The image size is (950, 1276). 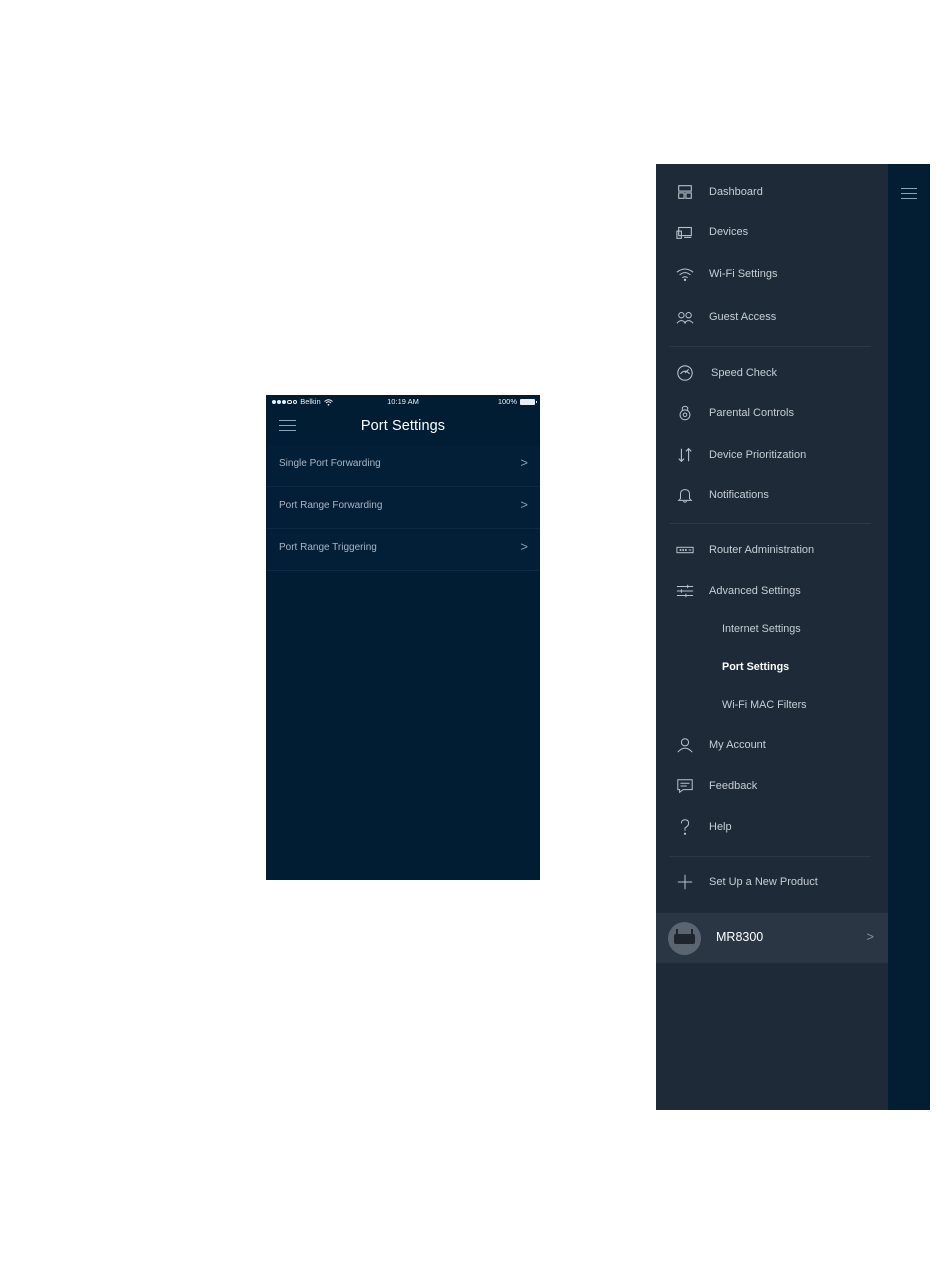 I want to click on guest-access-icon, so click(x=685, y=317).